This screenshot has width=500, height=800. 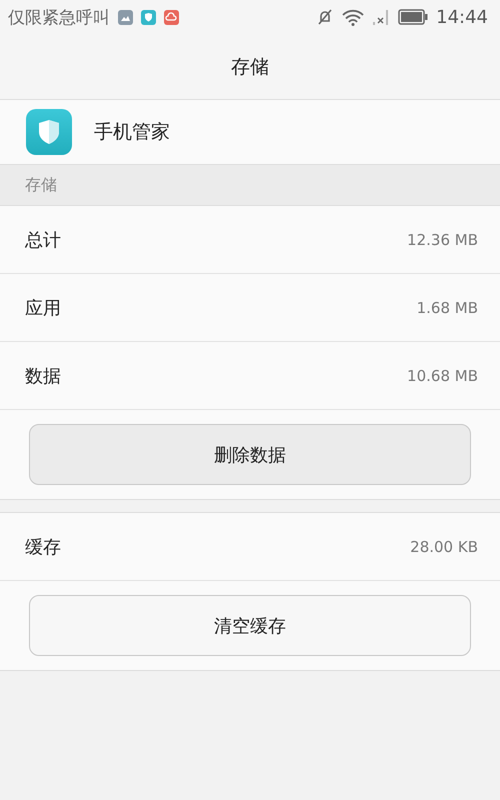 What do you see at coordinates (381, 17) in the screenshot?
I see `no-signal-icon` at bounding box center [381, 17].